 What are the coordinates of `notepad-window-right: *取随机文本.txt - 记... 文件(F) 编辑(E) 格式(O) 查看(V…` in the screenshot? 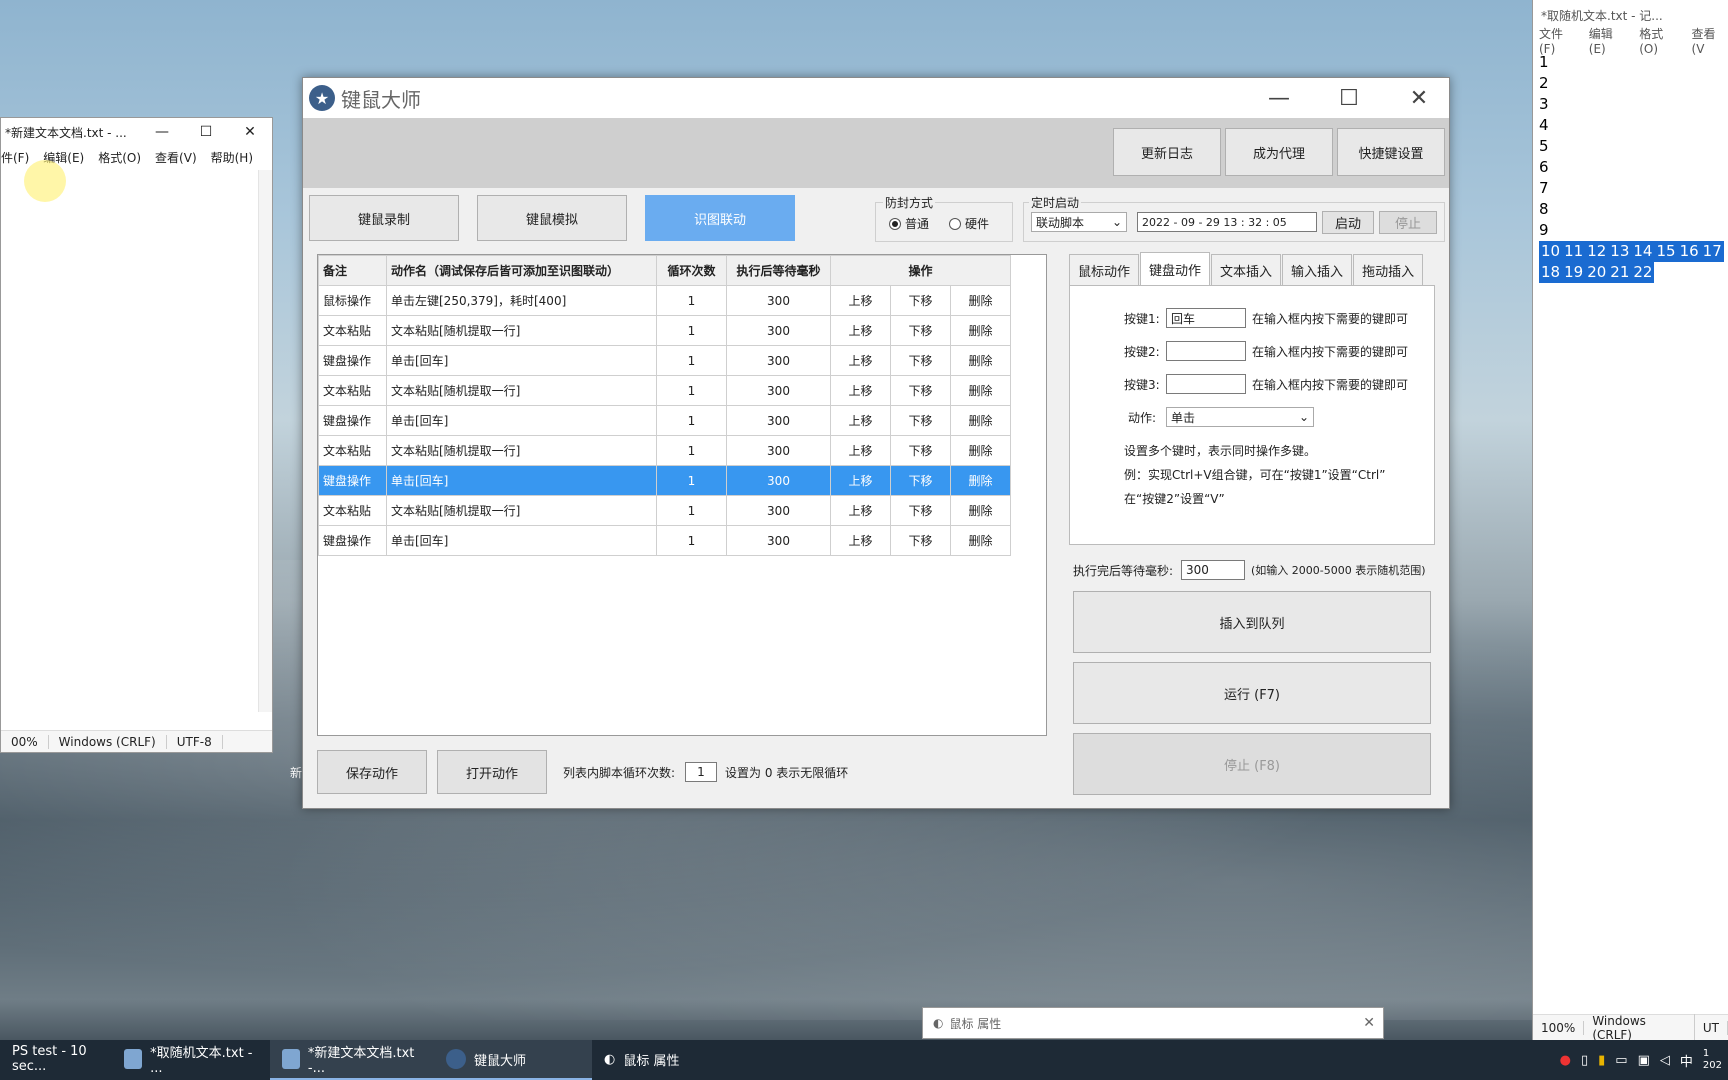 It's located at (1630, 521).